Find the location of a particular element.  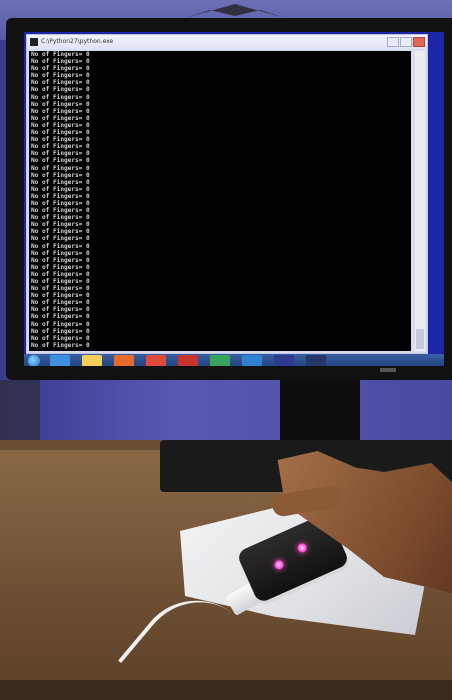

maximize-button is located at coordinates (406, 42).